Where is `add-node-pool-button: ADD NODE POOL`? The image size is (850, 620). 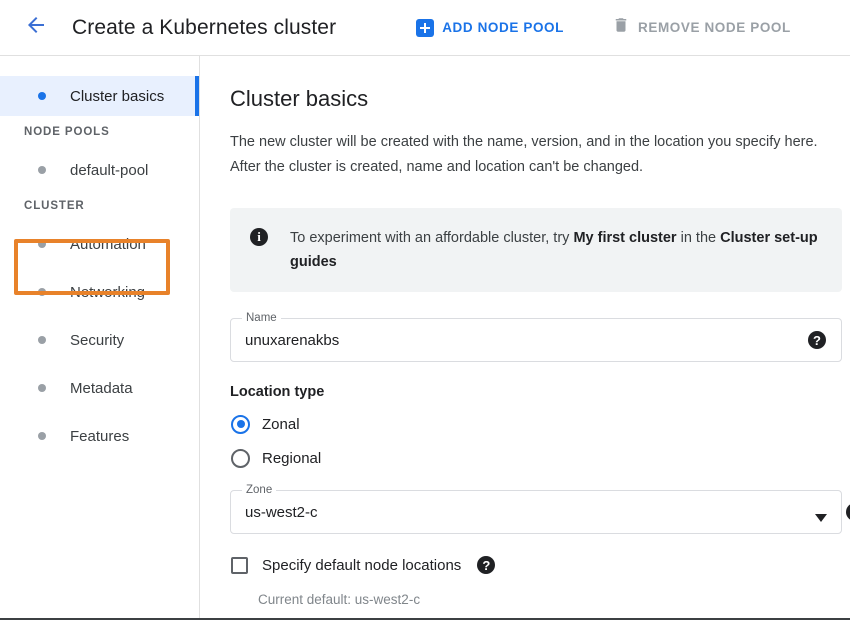 add-node-pool-button: ADD NODE POOL is located at coordinates (490, 28).